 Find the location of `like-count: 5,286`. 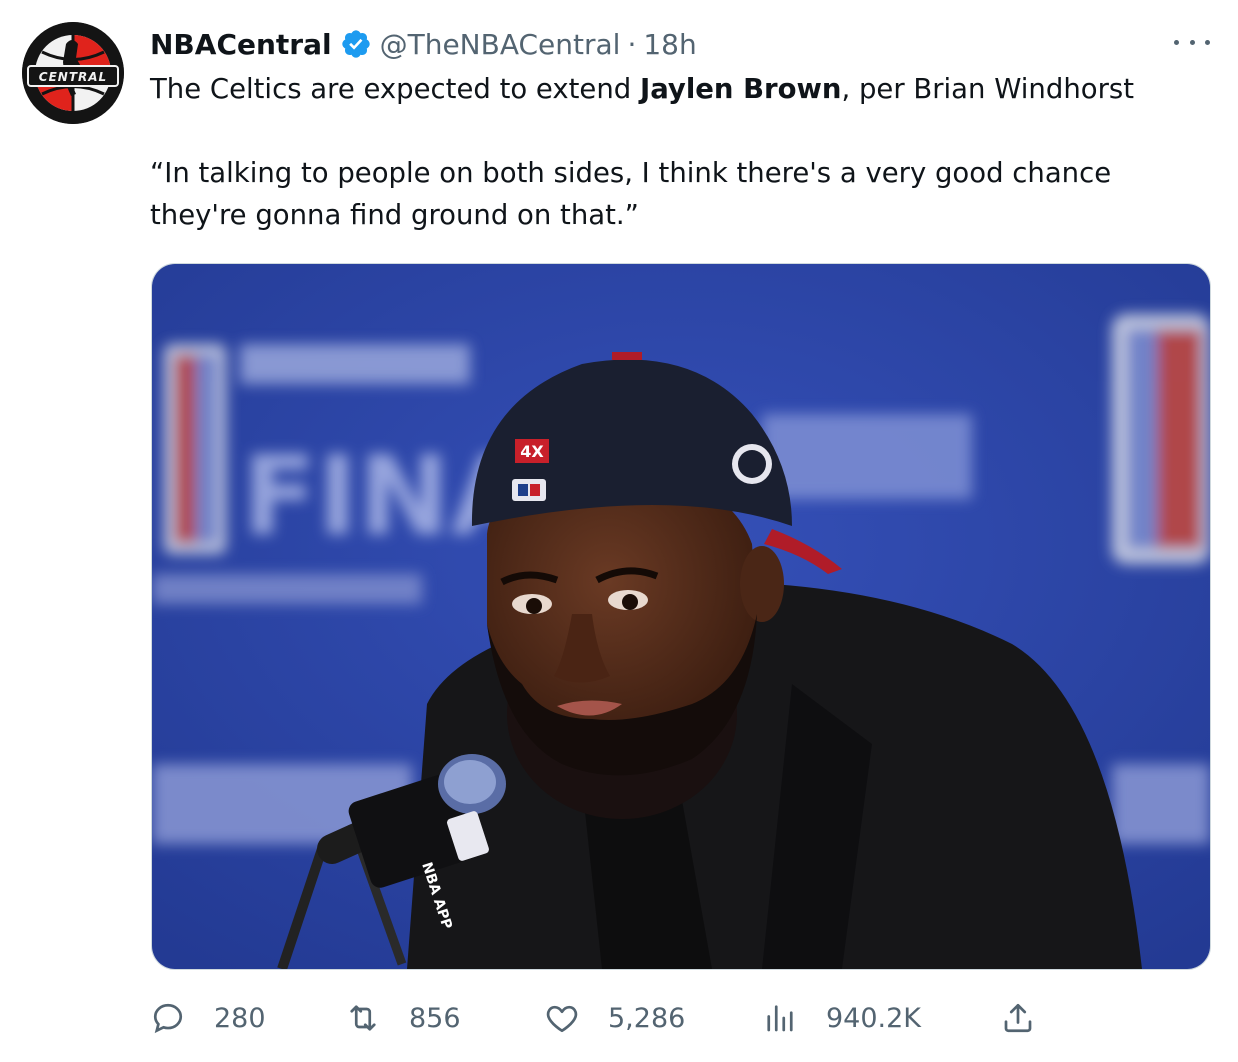

like-count: 5,286 is located at coordinates (647, 1018).